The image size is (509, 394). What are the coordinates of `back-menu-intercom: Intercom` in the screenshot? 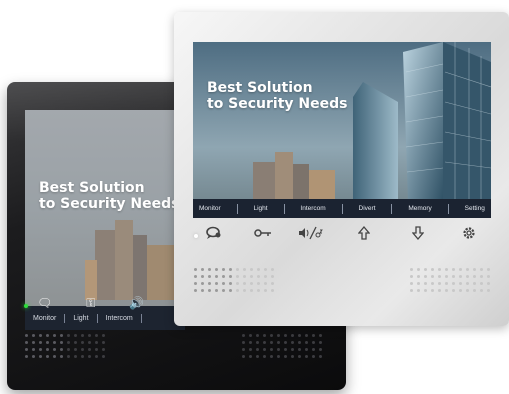 It's located at (120, 318).